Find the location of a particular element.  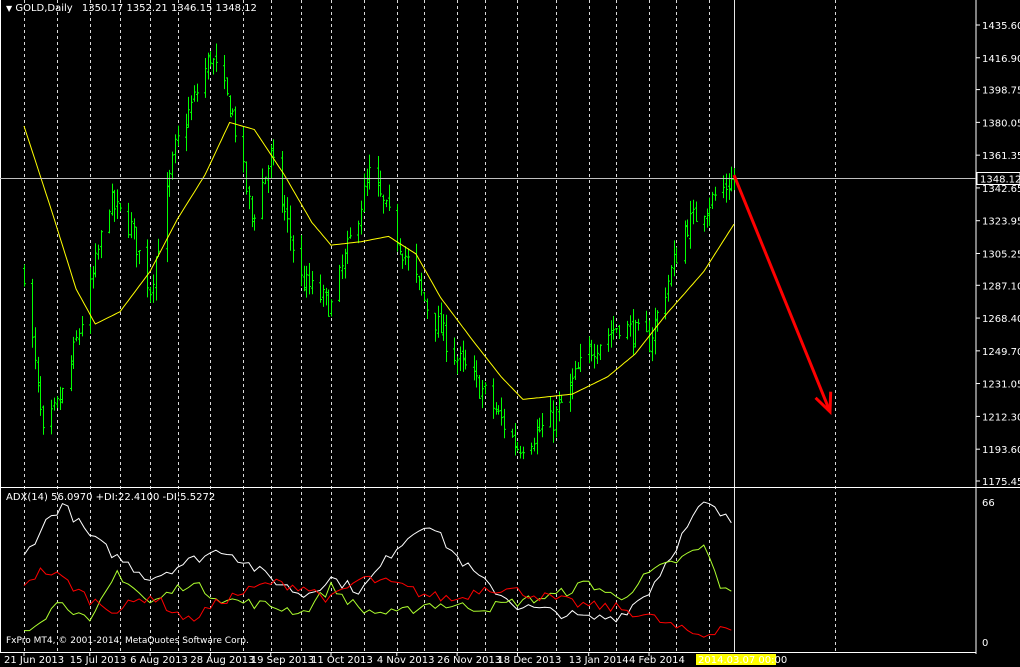

price-tick-label: 1380.05 is located at coordinates (1001, 123).